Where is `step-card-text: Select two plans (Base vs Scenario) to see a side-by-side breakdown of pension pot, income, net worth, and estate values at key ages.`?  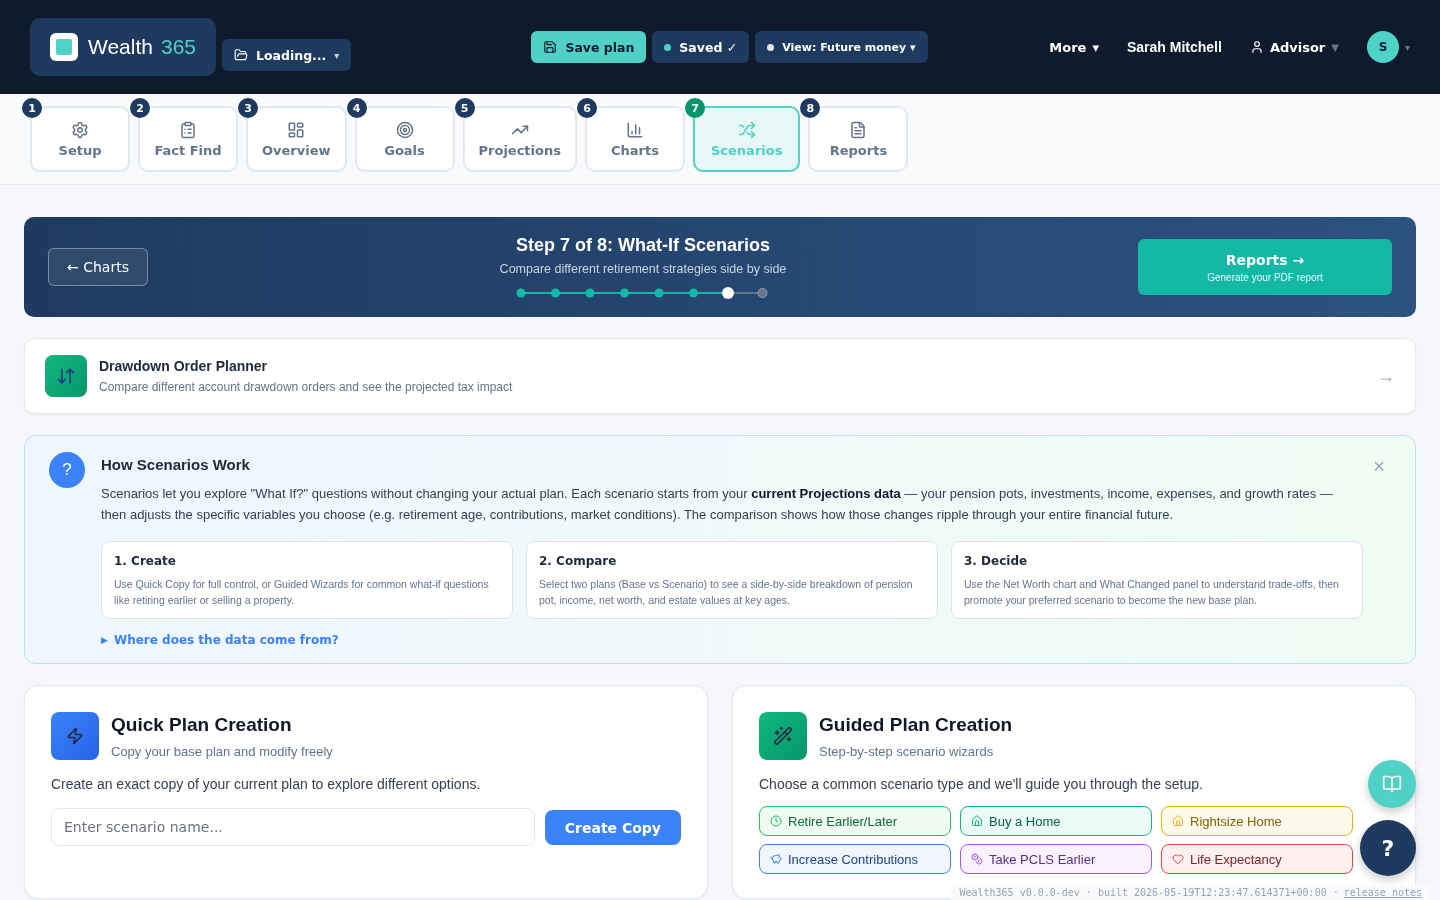
step-card-text: Select two plans (Base vs Scenario) to see a side-by-side breakdown of pension pot, income, net worth, and estate values at key ages. is located at coordinates (726, 592).